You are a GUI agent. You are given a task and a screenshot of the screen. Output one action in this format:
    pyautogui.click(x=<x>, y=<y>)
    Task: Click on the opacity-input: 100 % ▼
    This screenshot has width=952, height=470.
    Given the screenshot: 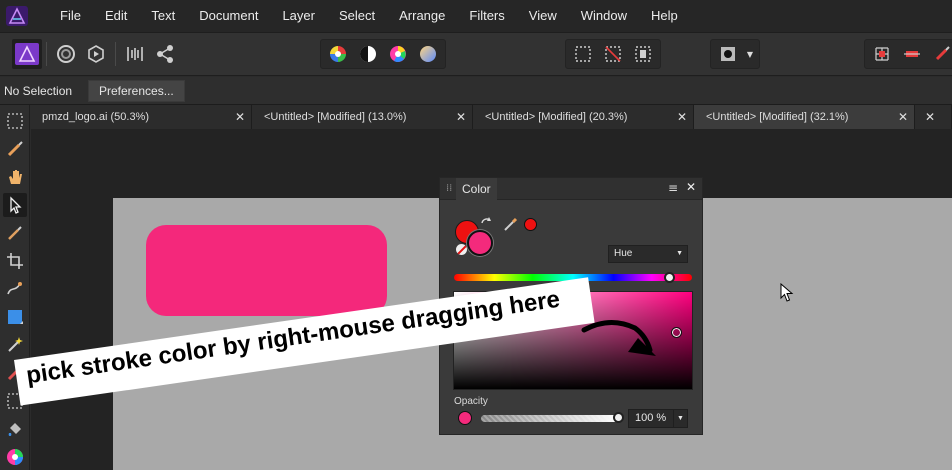 What is the action you would take?
    pyautogui.click(x=658, y=418)
    